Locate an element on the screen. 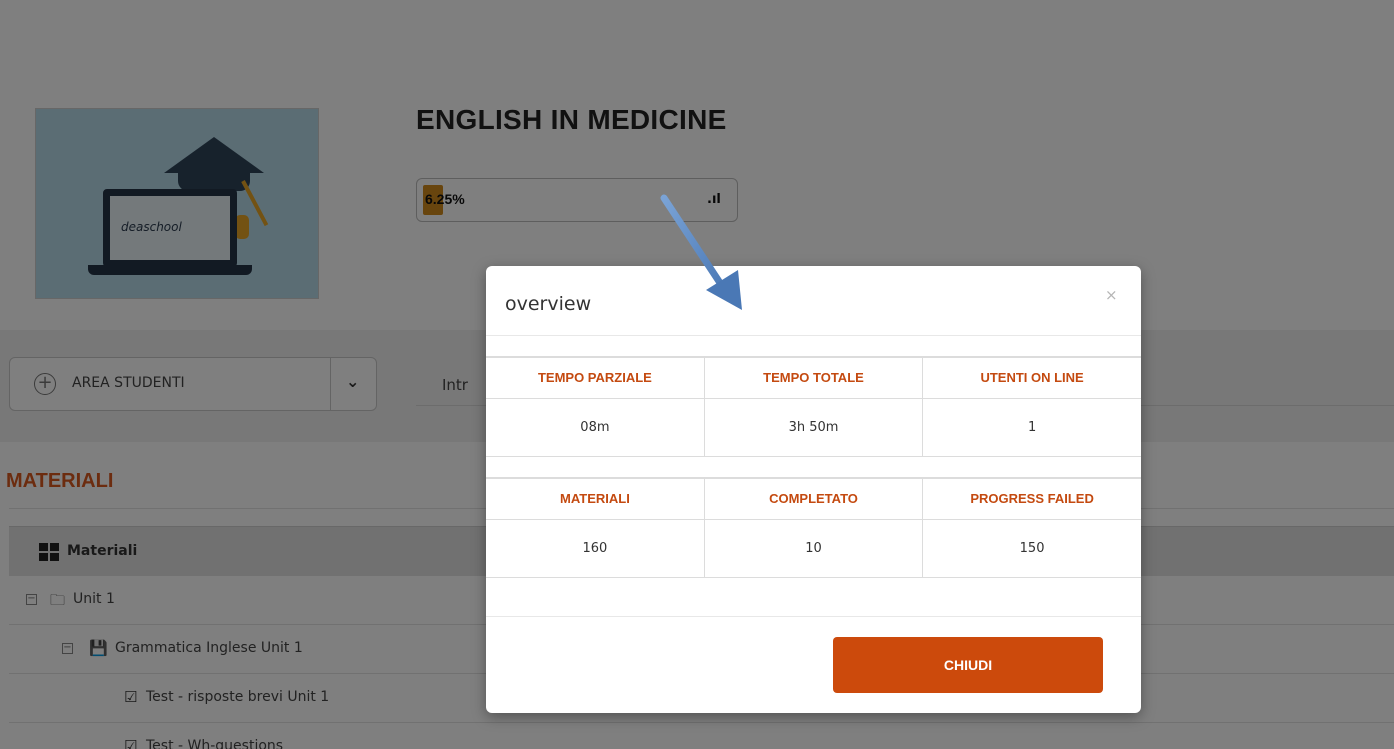 Image resolution: width=1394 pixels, height=749 pixels. value-utenti-online: 1 is located at coordinates (1031, 427).